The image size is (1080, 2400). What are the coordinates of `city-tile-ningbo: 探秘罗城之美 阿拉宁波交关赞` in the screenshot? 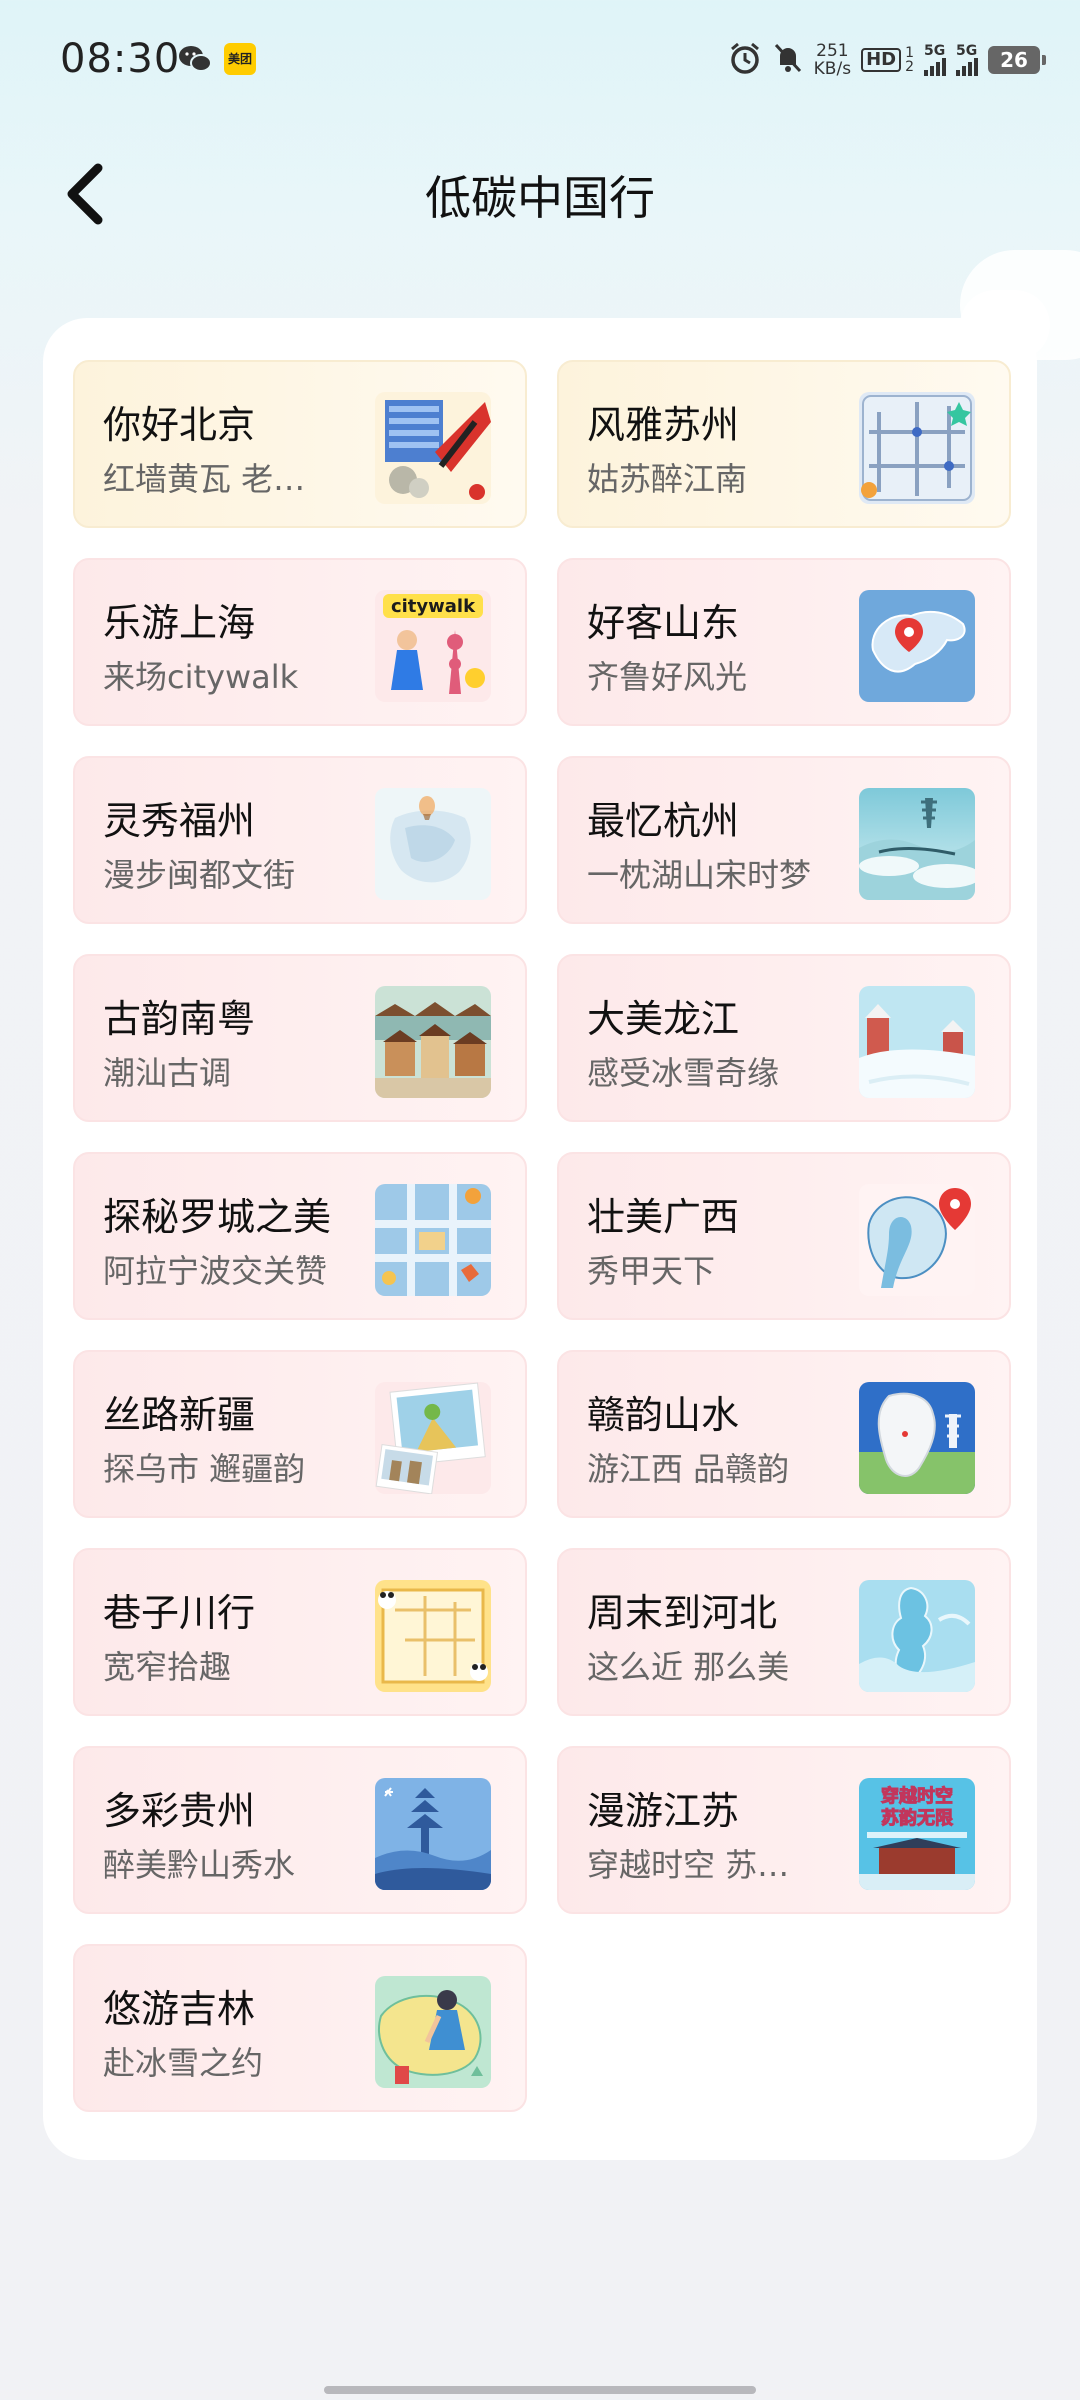 It's located at (300, 1236).